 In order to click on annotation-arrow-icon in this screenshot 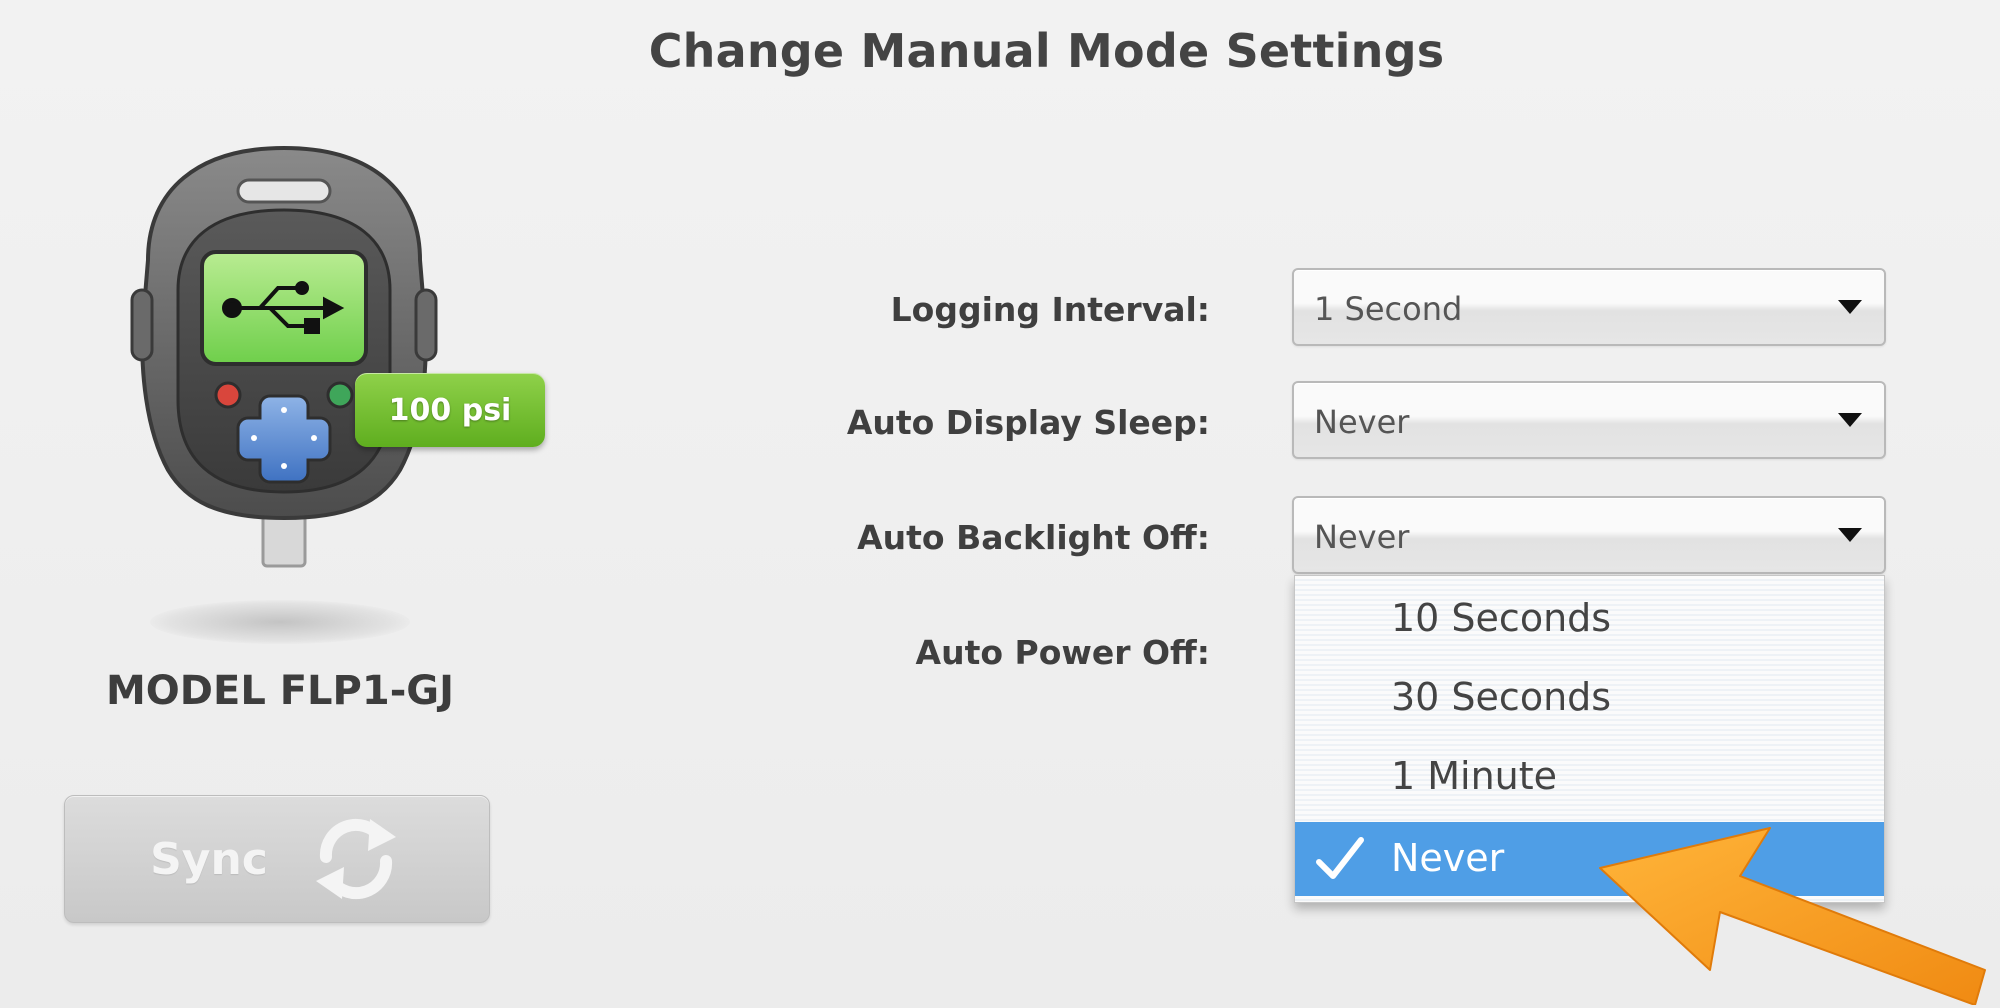, I will do `click(1792, 916)`.